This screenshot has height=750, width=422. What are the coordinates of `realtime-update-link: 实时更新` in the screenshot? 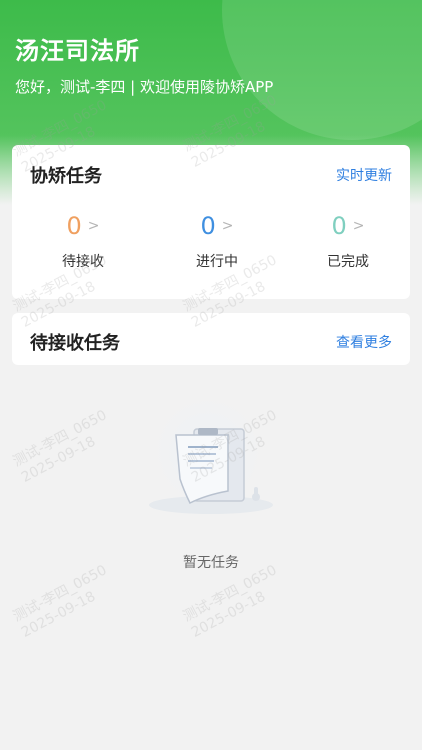 It's located at (364, 175).